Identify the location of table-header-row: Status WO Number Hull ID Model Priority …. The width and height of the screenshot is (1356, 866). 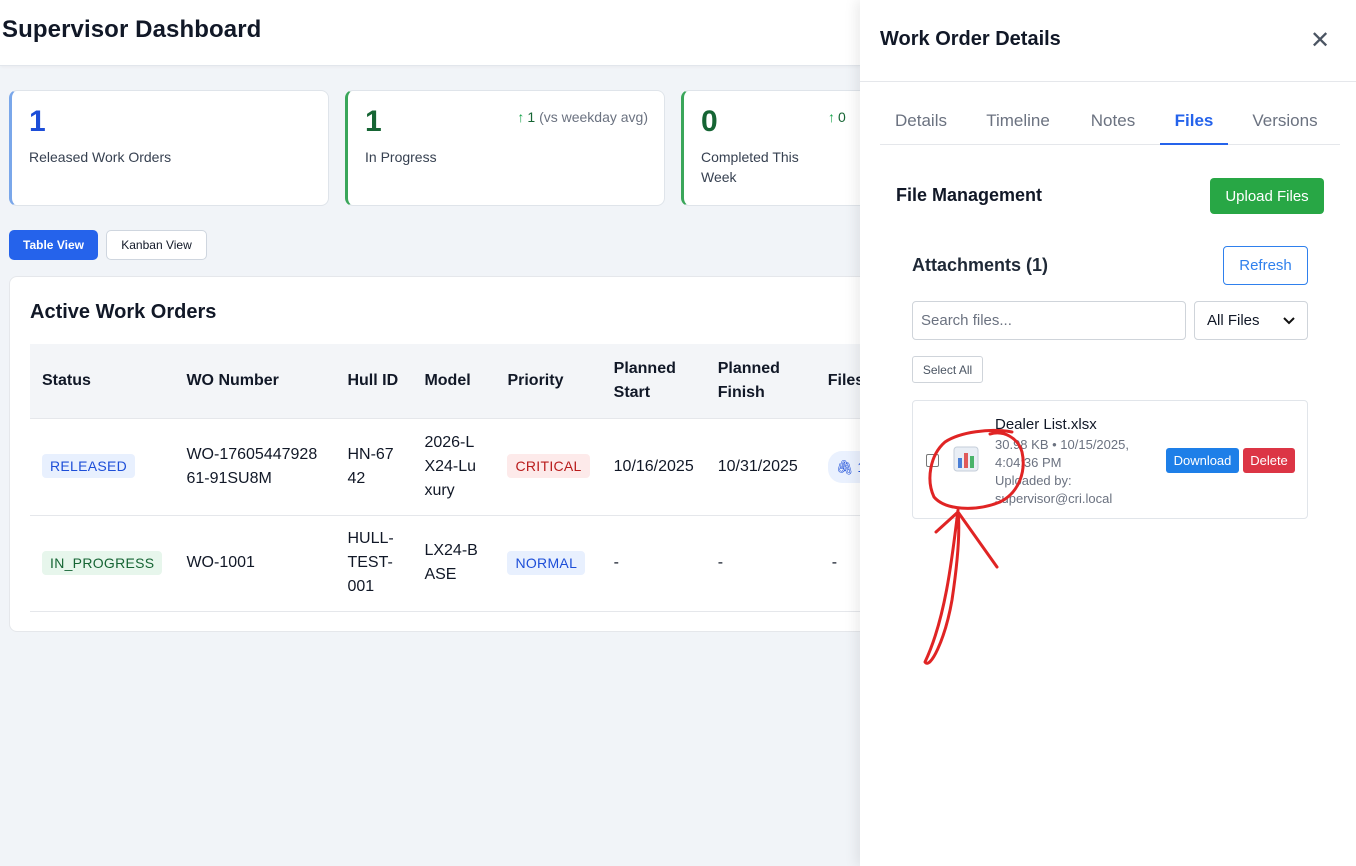
(460, 381).